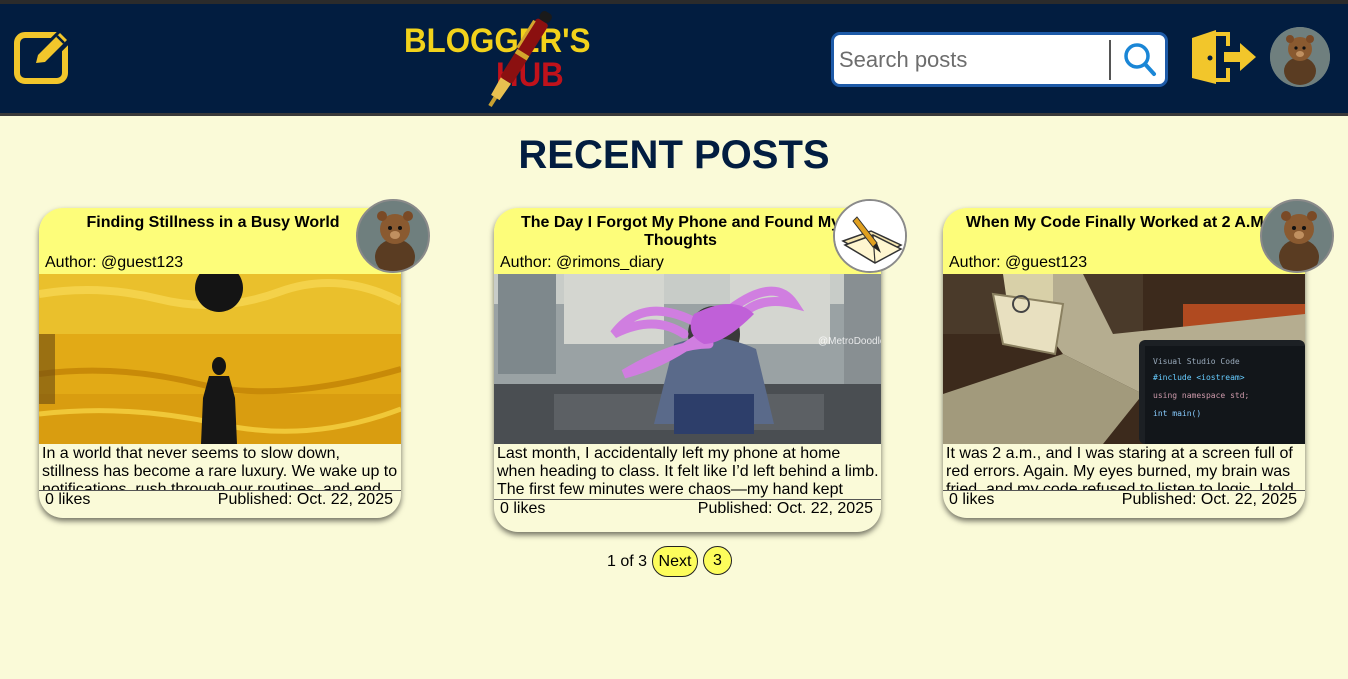 This screenshot has height=679, width=1348. Describe the element at coordinates (582, 263) in the screenshot. I see `post-author: Author: @rimons_diary` at that location.